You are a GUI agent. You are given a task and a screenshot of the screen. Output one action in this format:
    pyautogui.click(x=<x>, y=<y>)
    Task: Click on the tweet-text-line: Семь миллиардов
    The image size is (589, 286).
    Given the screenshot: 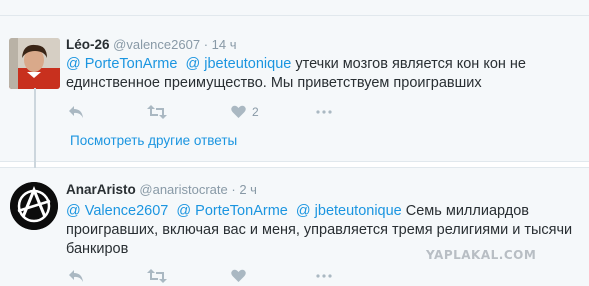 What is the action you would take?
    pyautogui.click(x=467, y=211)
    